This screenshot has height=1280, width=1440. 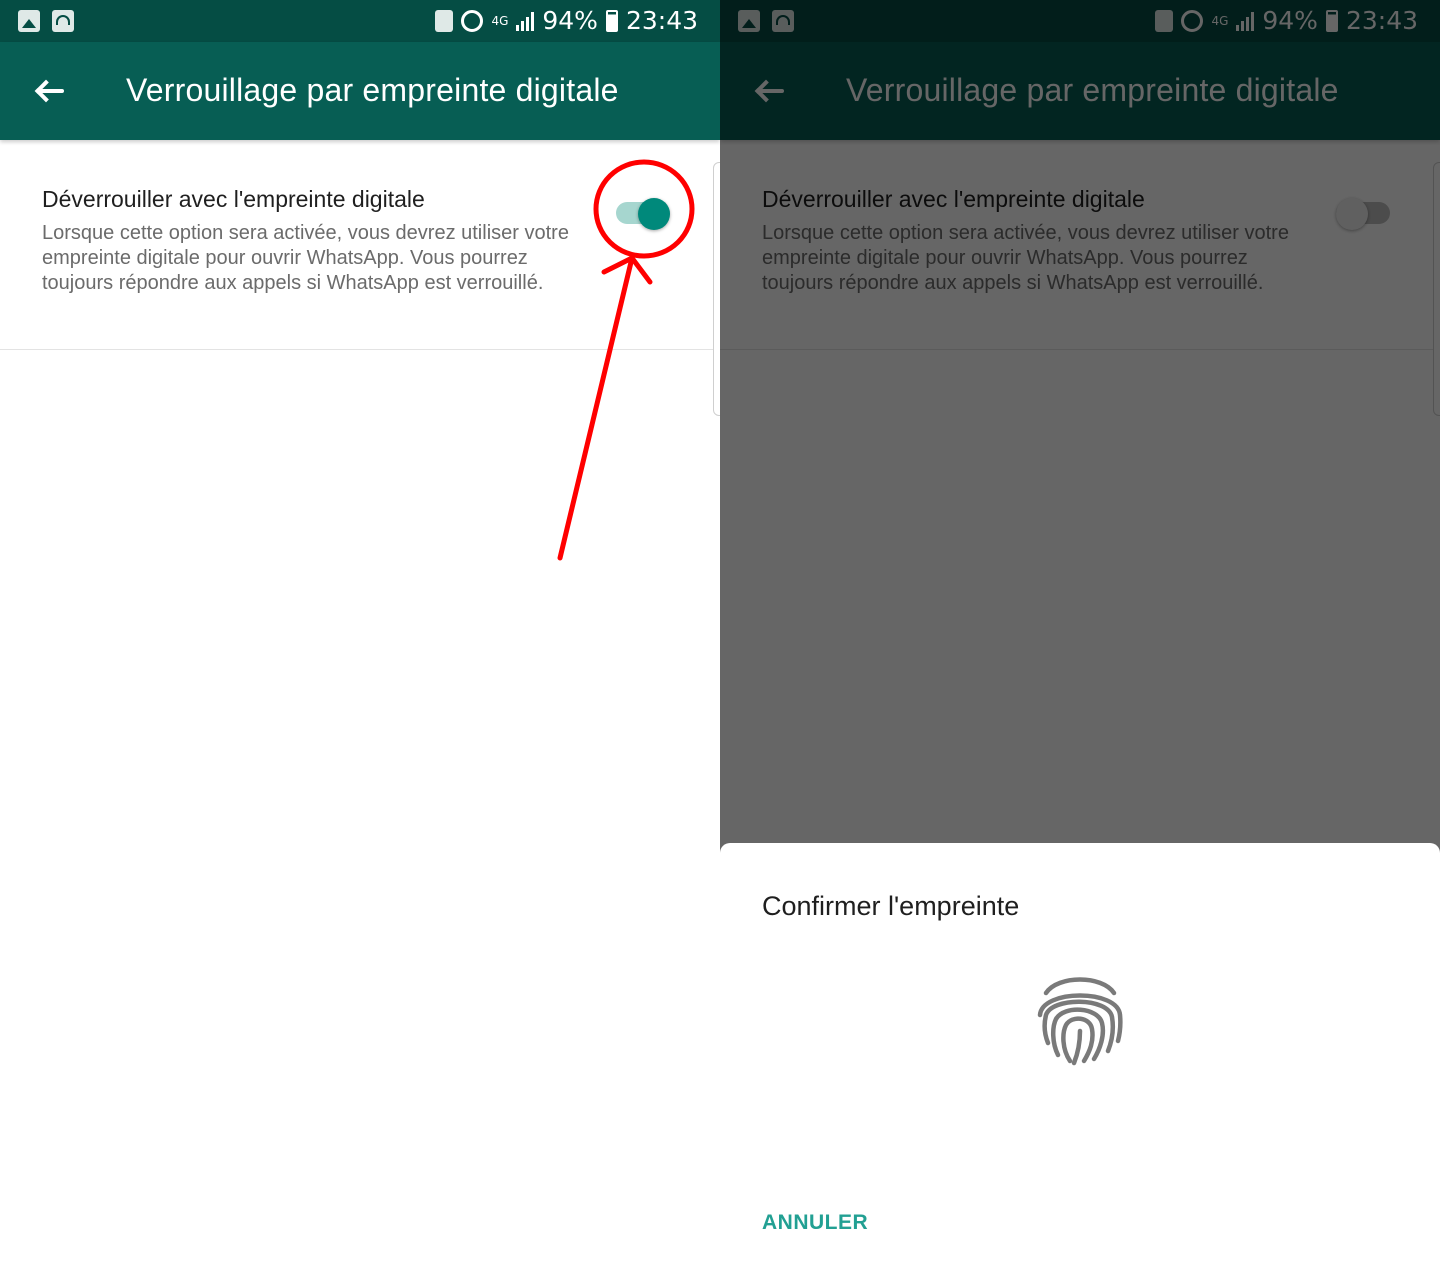 I want to click on battery-charging-icon, so click(x=611, y=20).